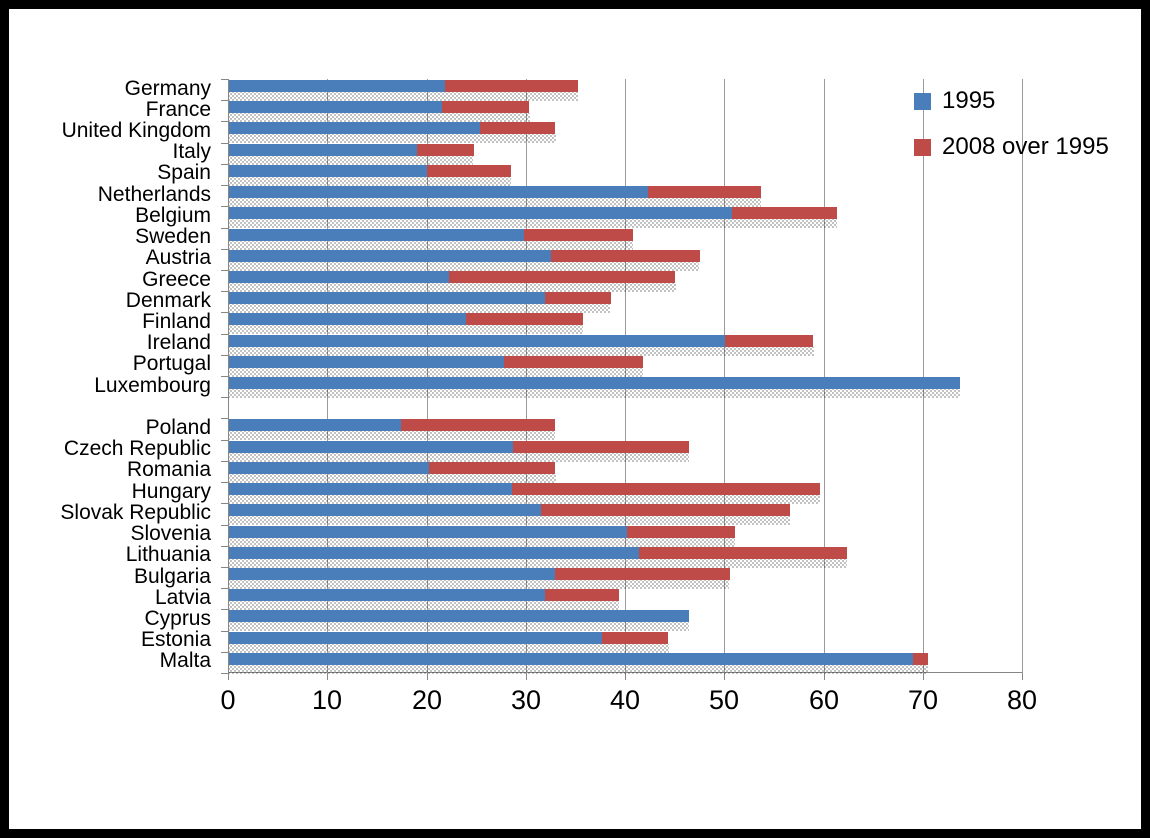  I want to click on x-tick-label: 80, so click(1022, 700).